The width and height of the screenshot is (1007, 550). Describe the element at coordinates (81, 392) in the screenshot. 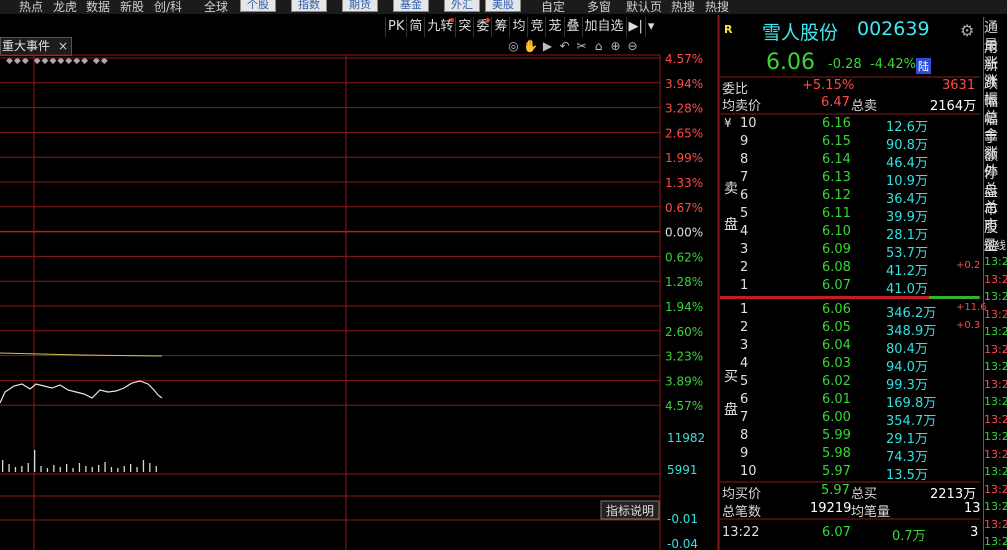

I see `price-line` at that location.